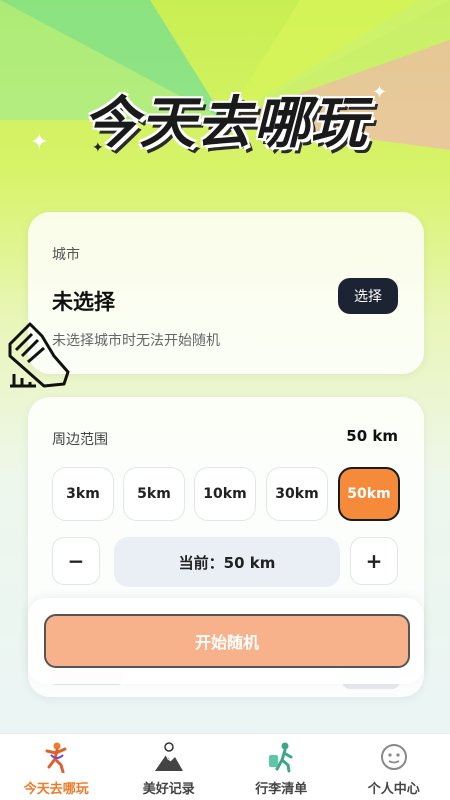 The image size is (450, 800). I want to click on start-panel: 开始随机, so click(226, 641).